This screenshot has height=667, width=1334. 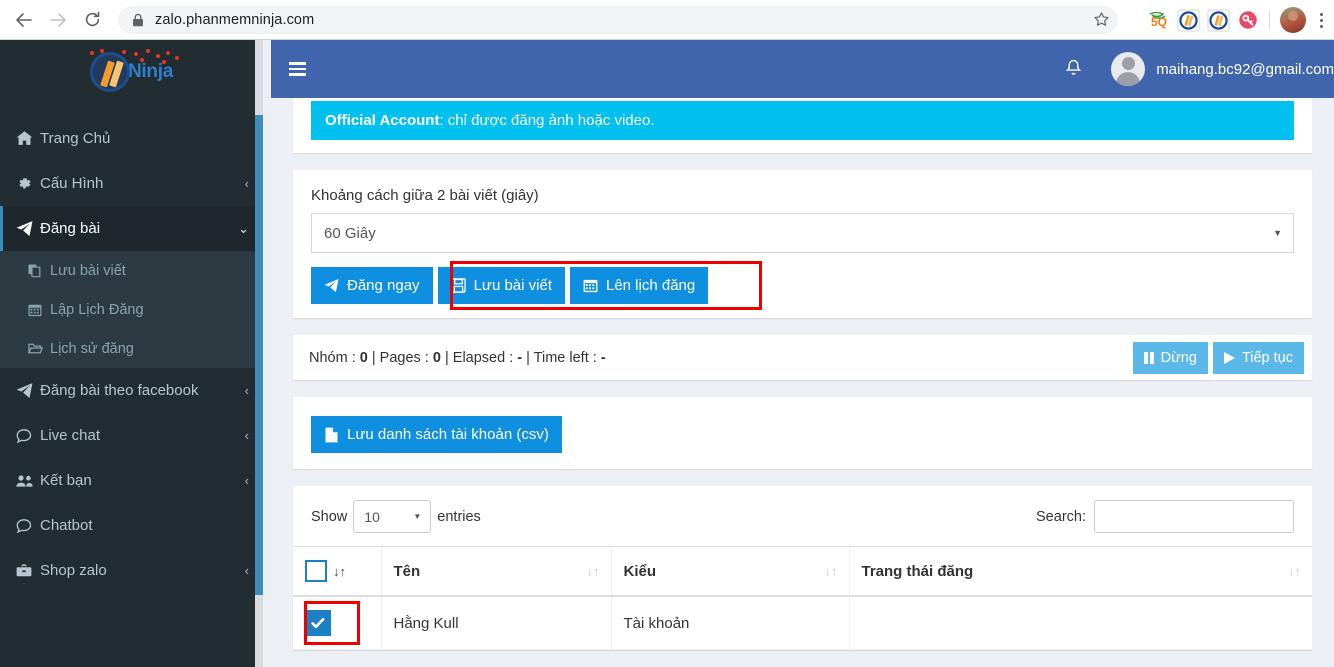 I want to click on status-groups-value: 0, so click(x=363, y=357).